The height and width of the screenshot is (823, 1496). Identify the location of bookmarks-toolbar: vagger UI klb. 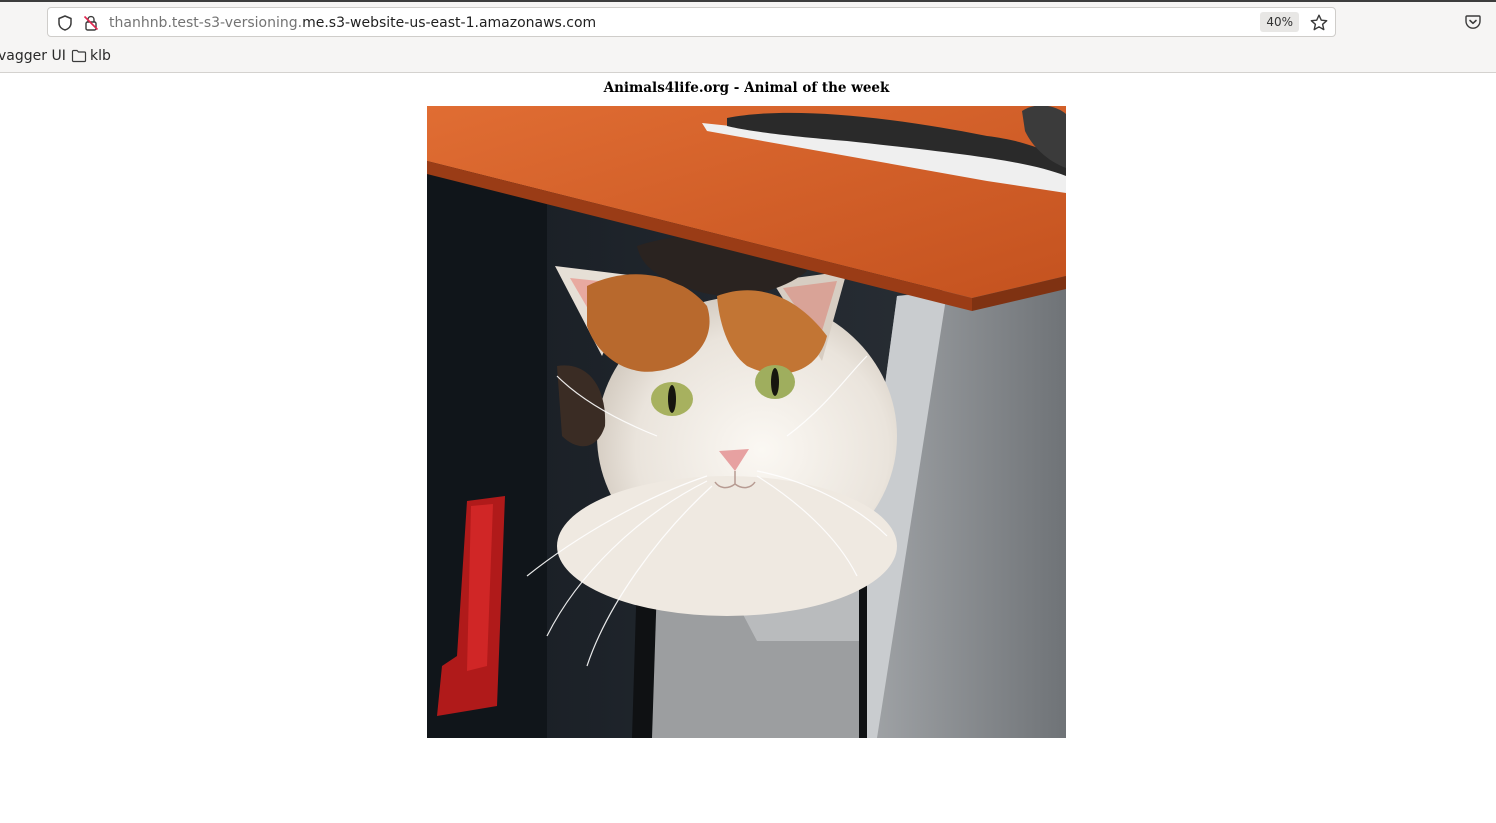
(748, 56).